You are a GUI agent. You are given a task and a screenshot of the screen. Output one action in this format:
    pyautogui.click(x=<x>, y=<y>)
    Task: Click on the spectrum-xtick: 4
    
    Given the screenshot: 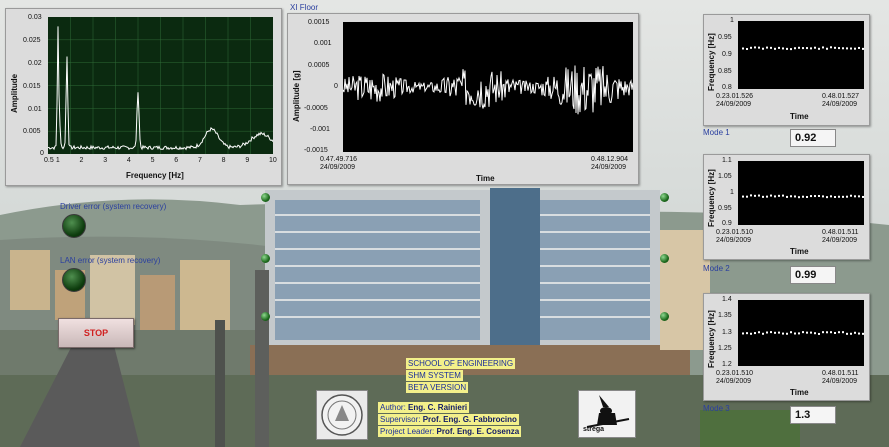 What is the action you would take?
    pyautogui.click(x=128, y=160)
    